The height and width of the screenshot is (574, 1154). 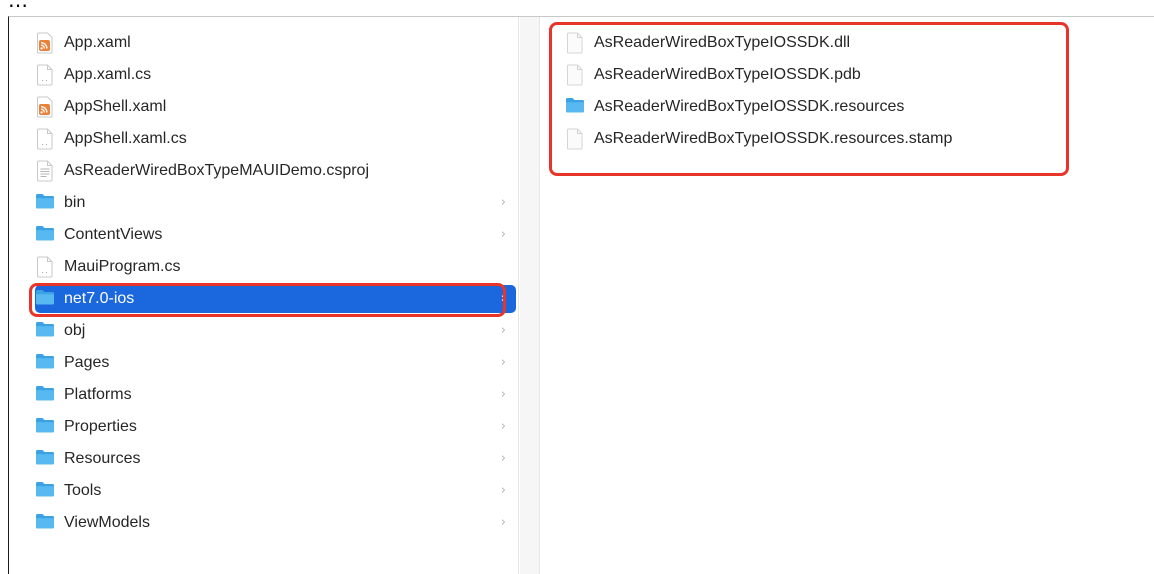 I want to click on content-item-asreaderwiredboxtypeiossdk-resources: AsReaderWiredBoxTypeIOSSDK.resources, so click(x=845, y=107).